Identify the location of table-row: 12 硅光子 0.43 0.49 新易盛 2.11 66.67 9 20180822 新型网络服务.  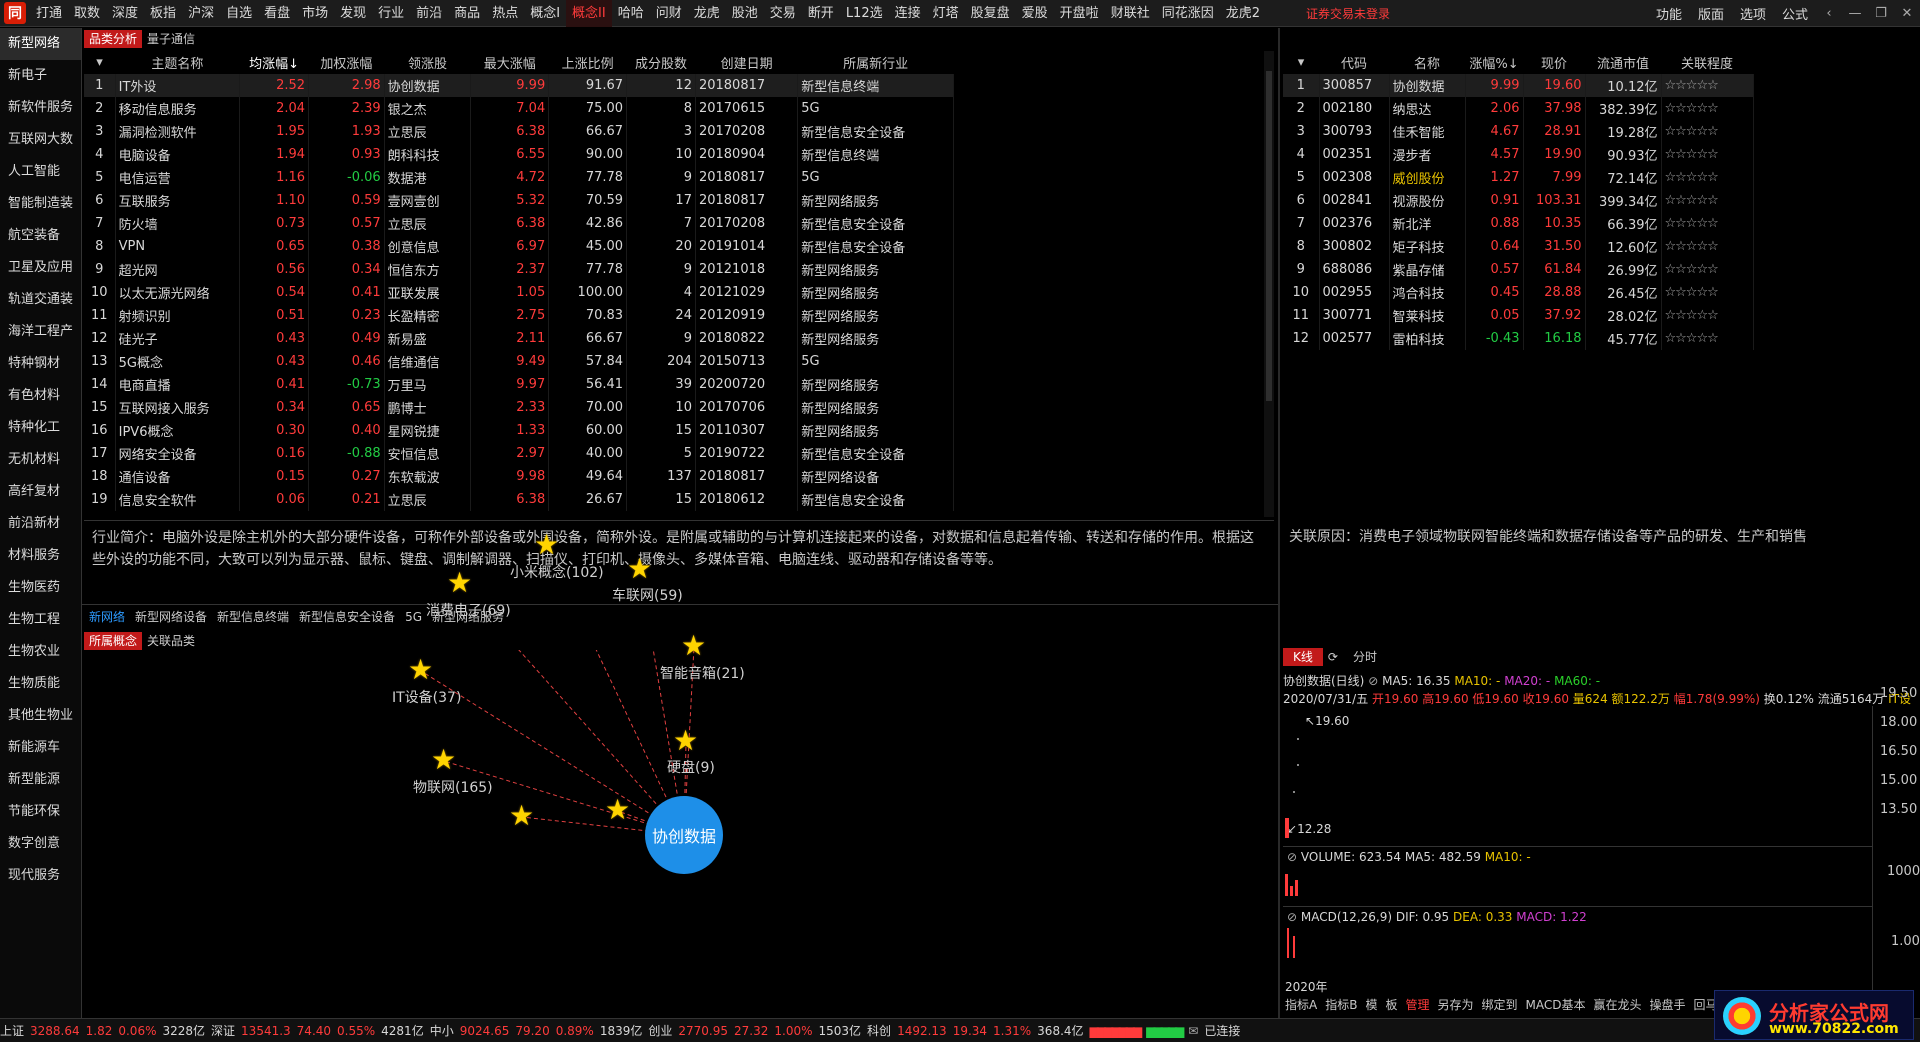
(519, 338).